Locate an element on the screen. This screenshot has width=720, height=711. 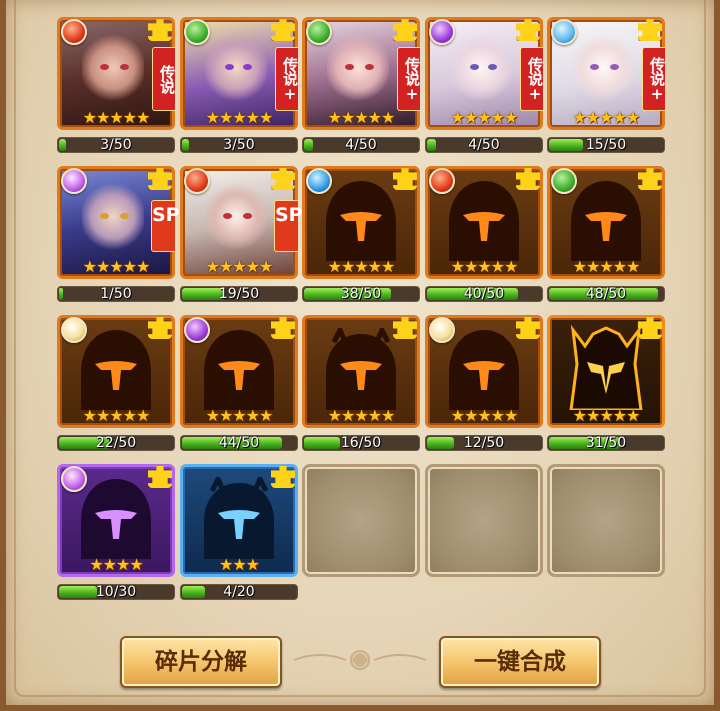
fragment-count: 31/50 is located at coordinates (606, 443).